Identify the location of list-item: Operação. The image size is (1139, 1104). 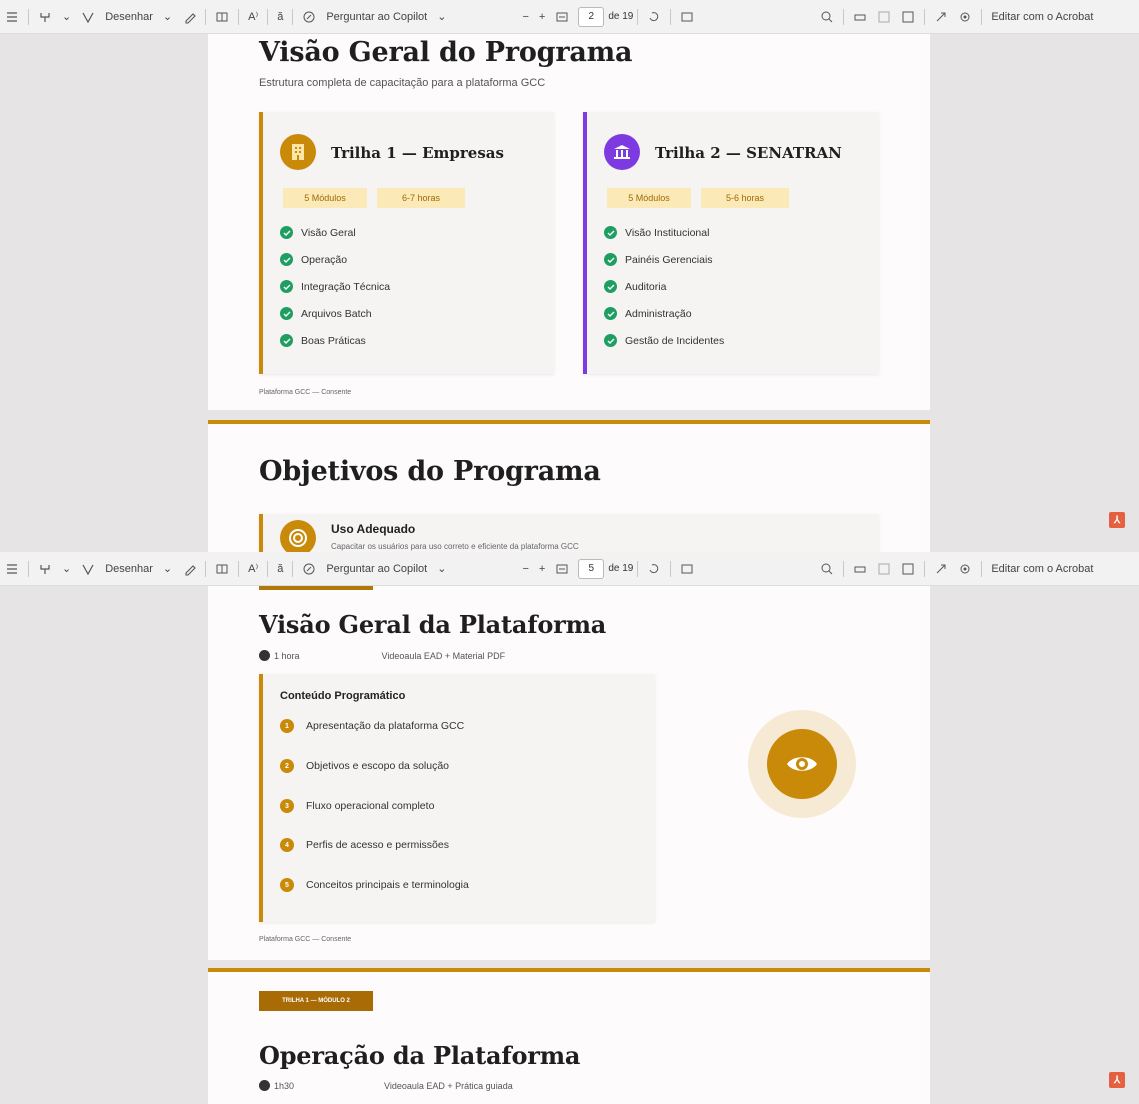
(313, 259).